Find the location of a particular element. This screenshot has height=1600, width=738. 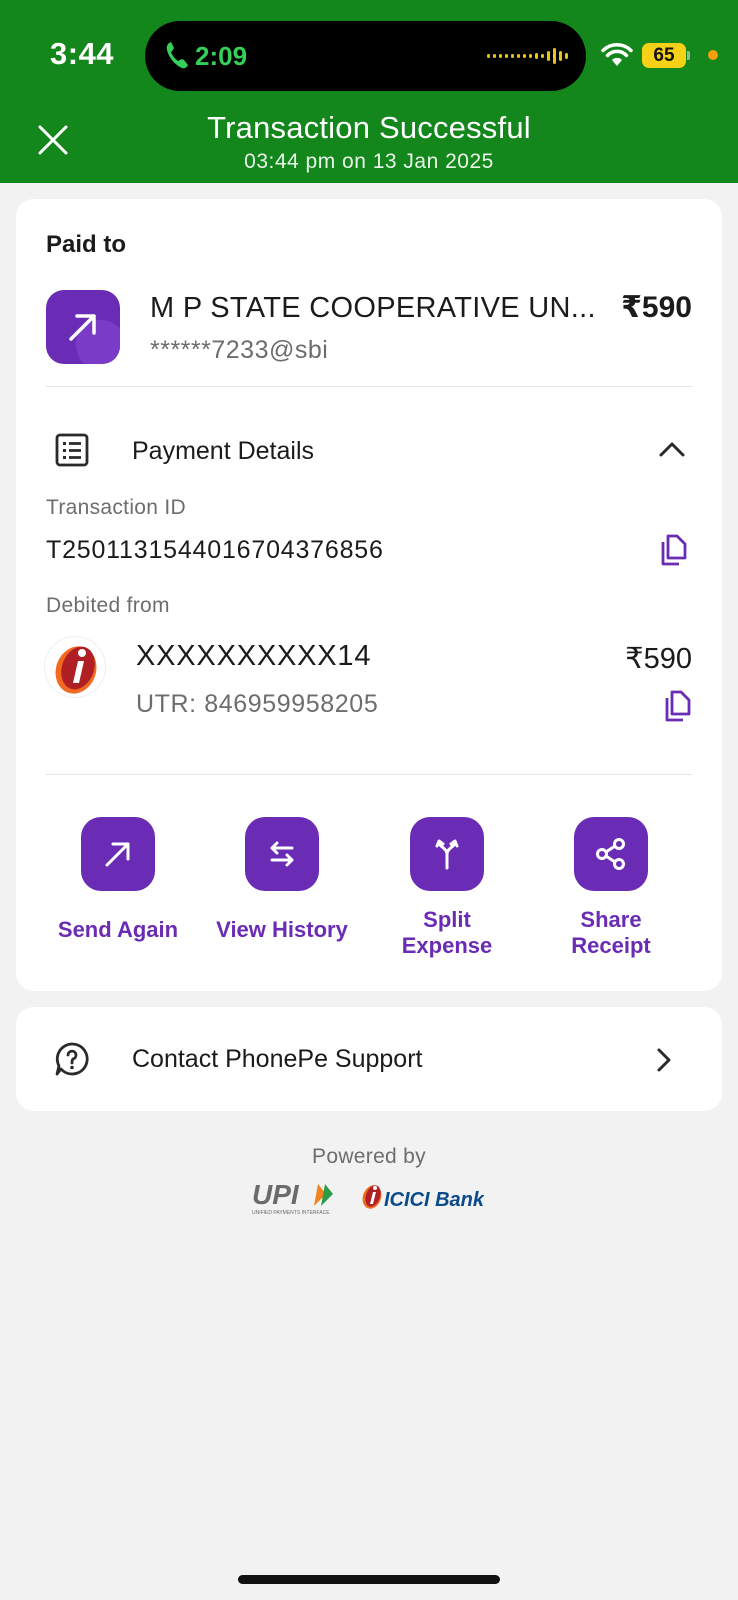

split-expense-label-line2: Expense is located at coordinates (447, 945).